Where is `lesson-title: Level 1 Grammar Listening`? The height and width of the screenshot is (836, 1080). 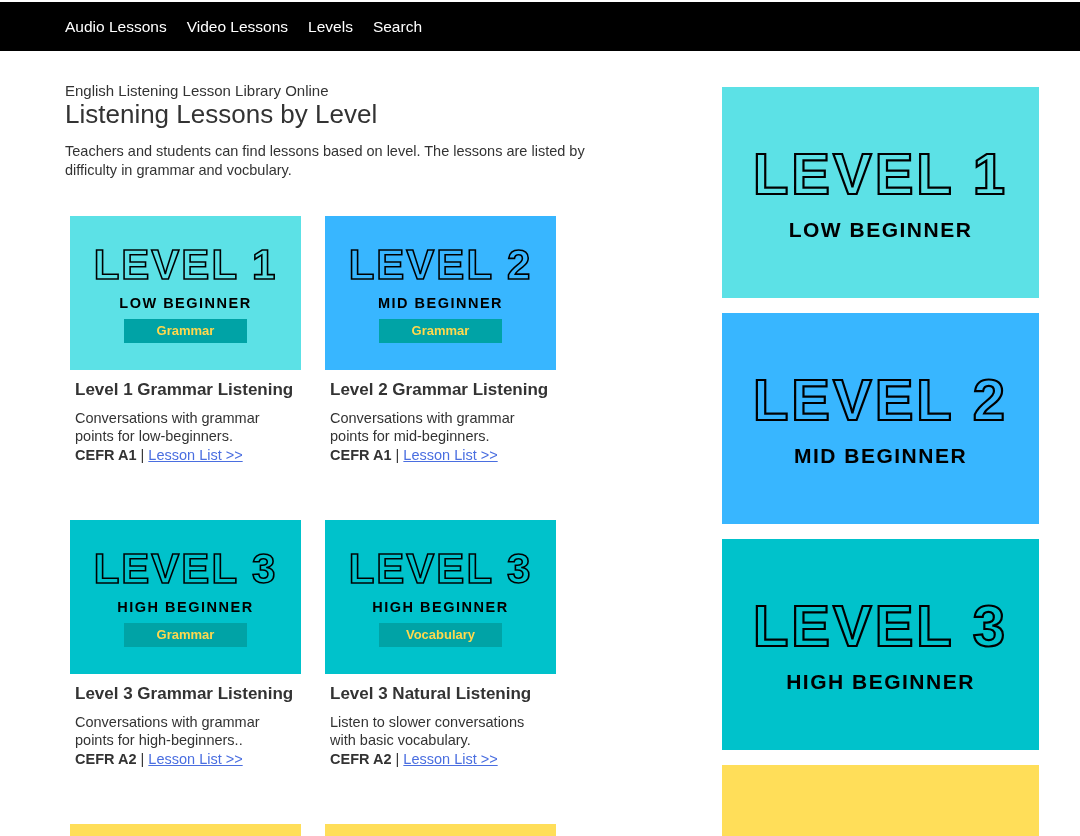
lesson-title: Level 1 Grammar Listening is located at coordinates (185, 390).